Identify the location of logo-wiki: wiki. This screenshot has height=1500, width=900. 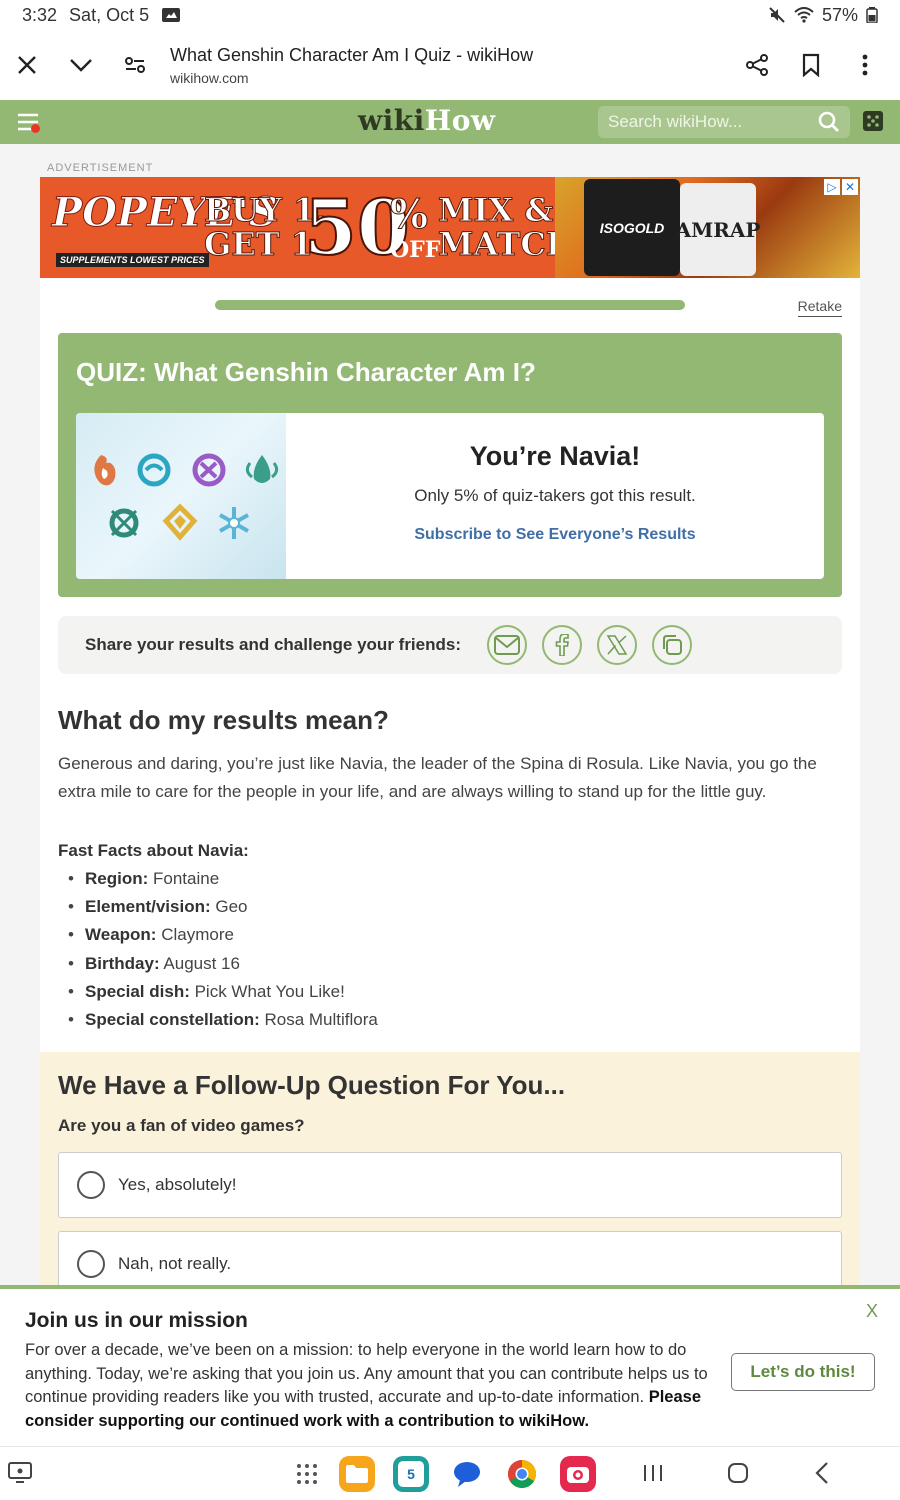
(391, 120).